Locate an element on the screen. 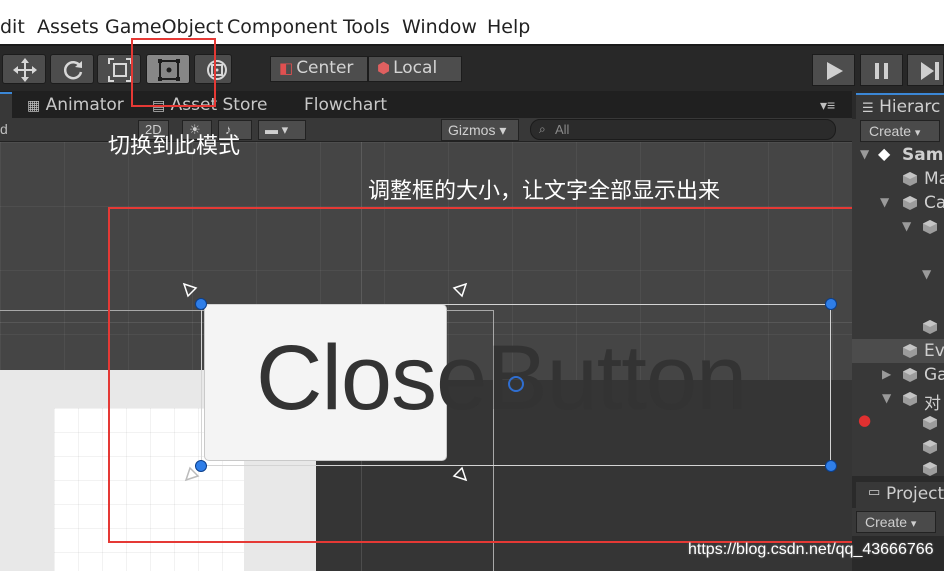  gizmos-dropdown: Gizmos ▾ is located at coordinates (480, 130).